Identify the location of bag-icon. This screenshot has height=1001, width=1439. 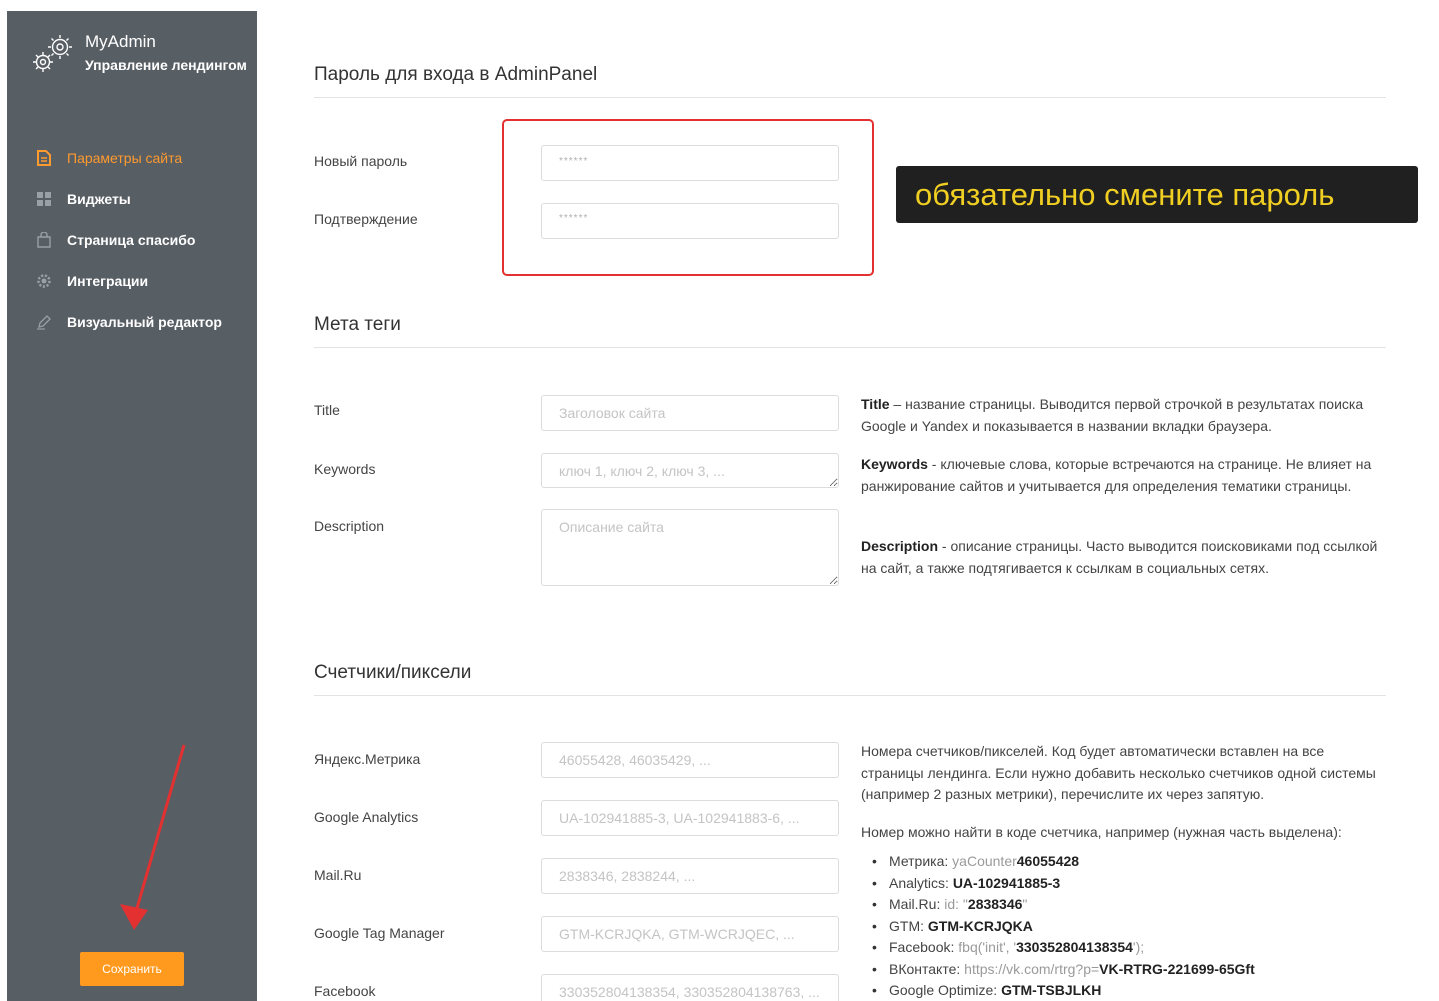
(44, 240).